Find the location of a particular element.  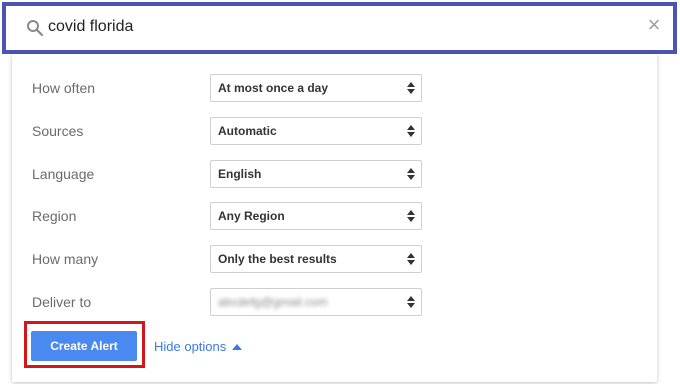

option-row-how-often: How often At most once a day is located at coordinates (334, 88).